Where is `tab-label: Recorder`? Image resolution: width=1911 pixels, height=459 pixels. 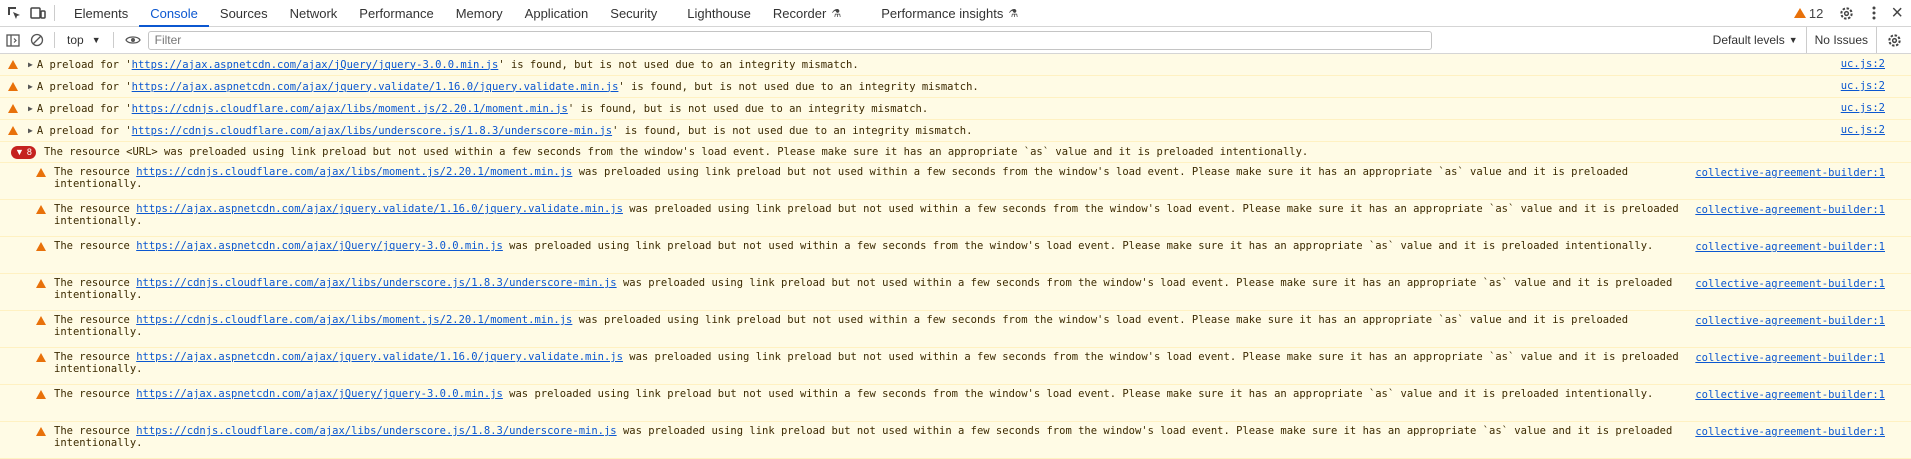 tab-label: Recorder is located at coordinates (799, 13).